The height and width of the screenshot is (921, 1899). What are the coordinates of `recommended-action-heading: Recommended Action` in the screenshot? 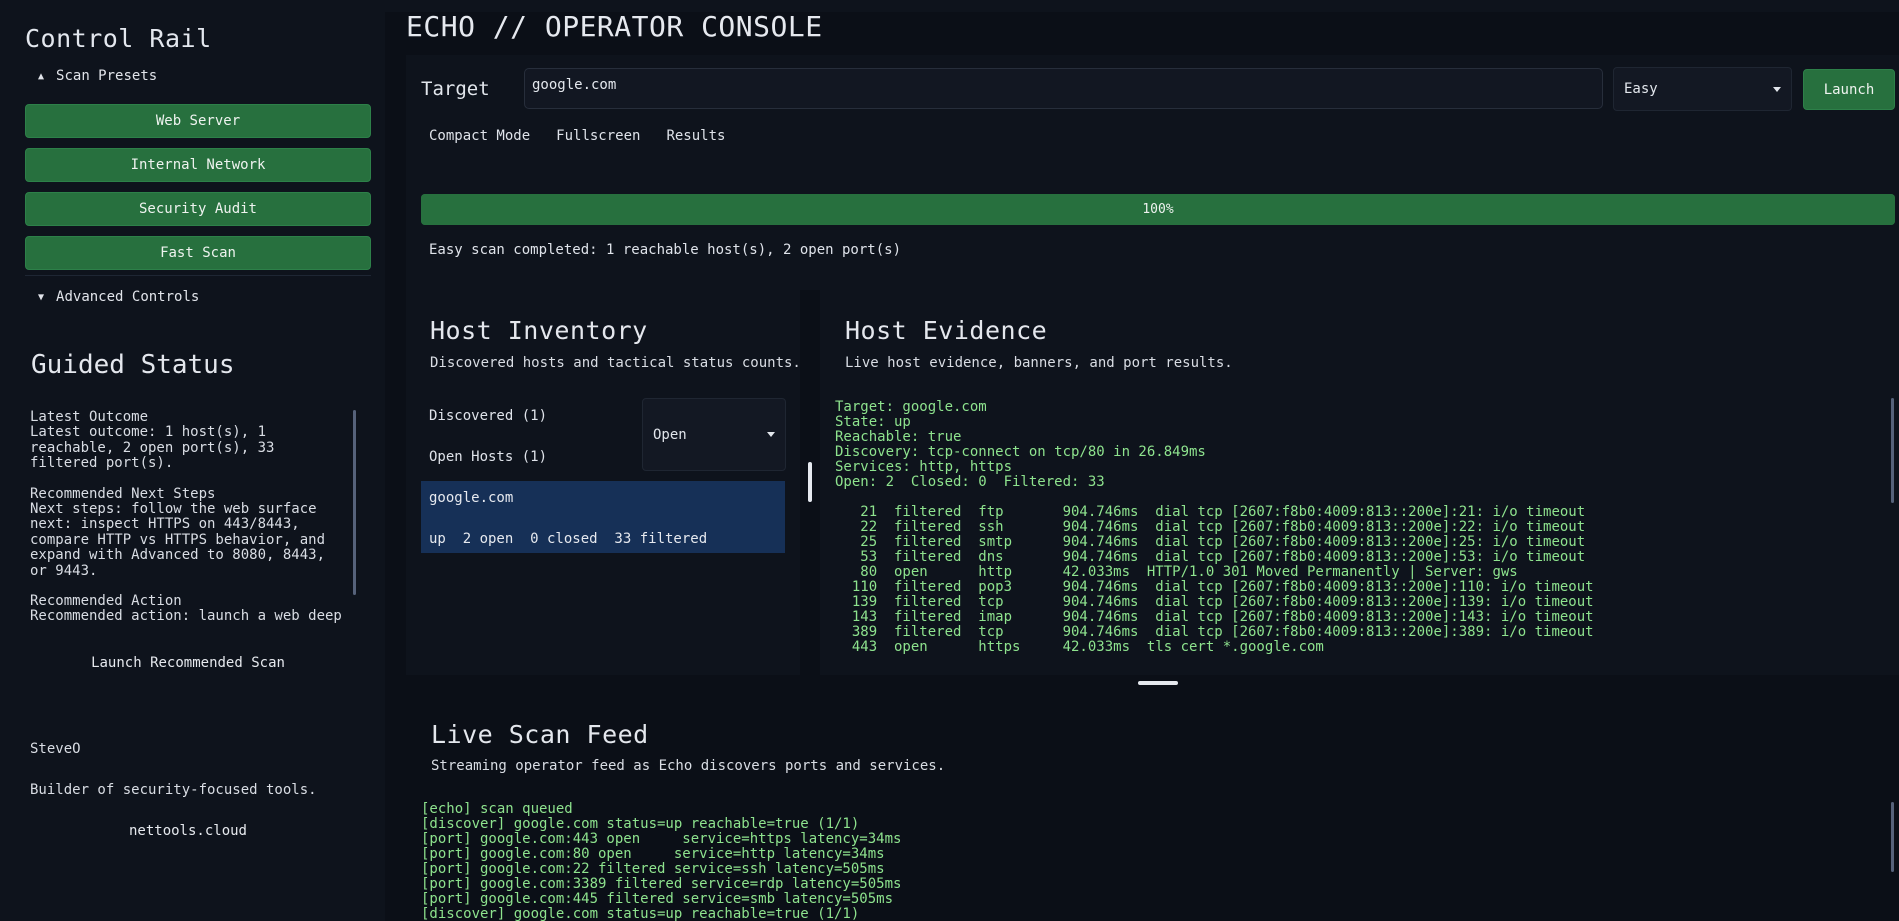 It's located at (106, 601).